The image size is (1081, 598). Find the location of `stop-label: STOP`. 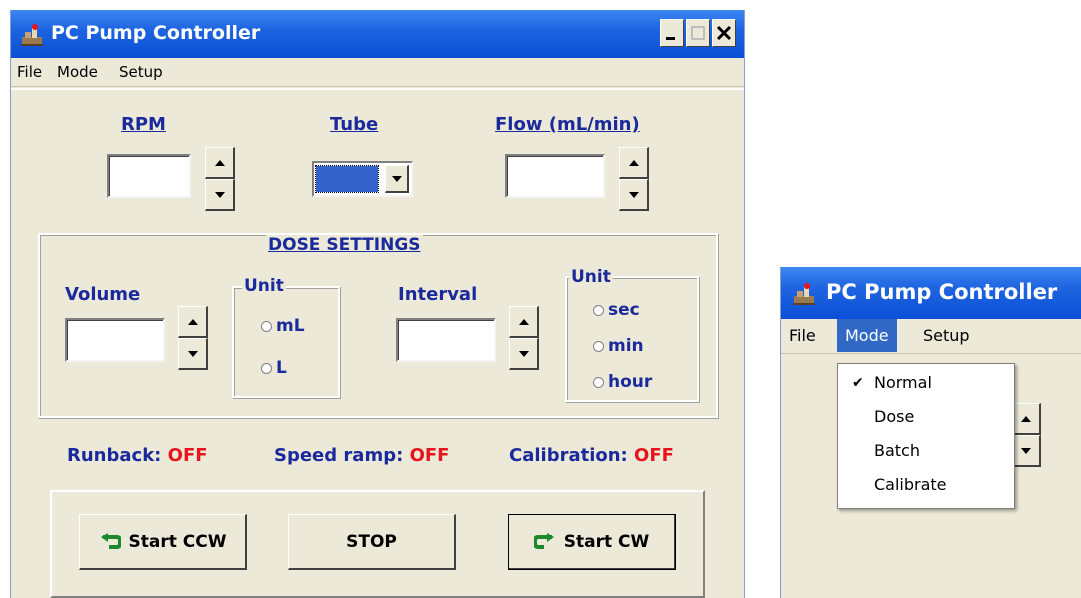

stop-label: STOP is located at coordinates (371, 541).